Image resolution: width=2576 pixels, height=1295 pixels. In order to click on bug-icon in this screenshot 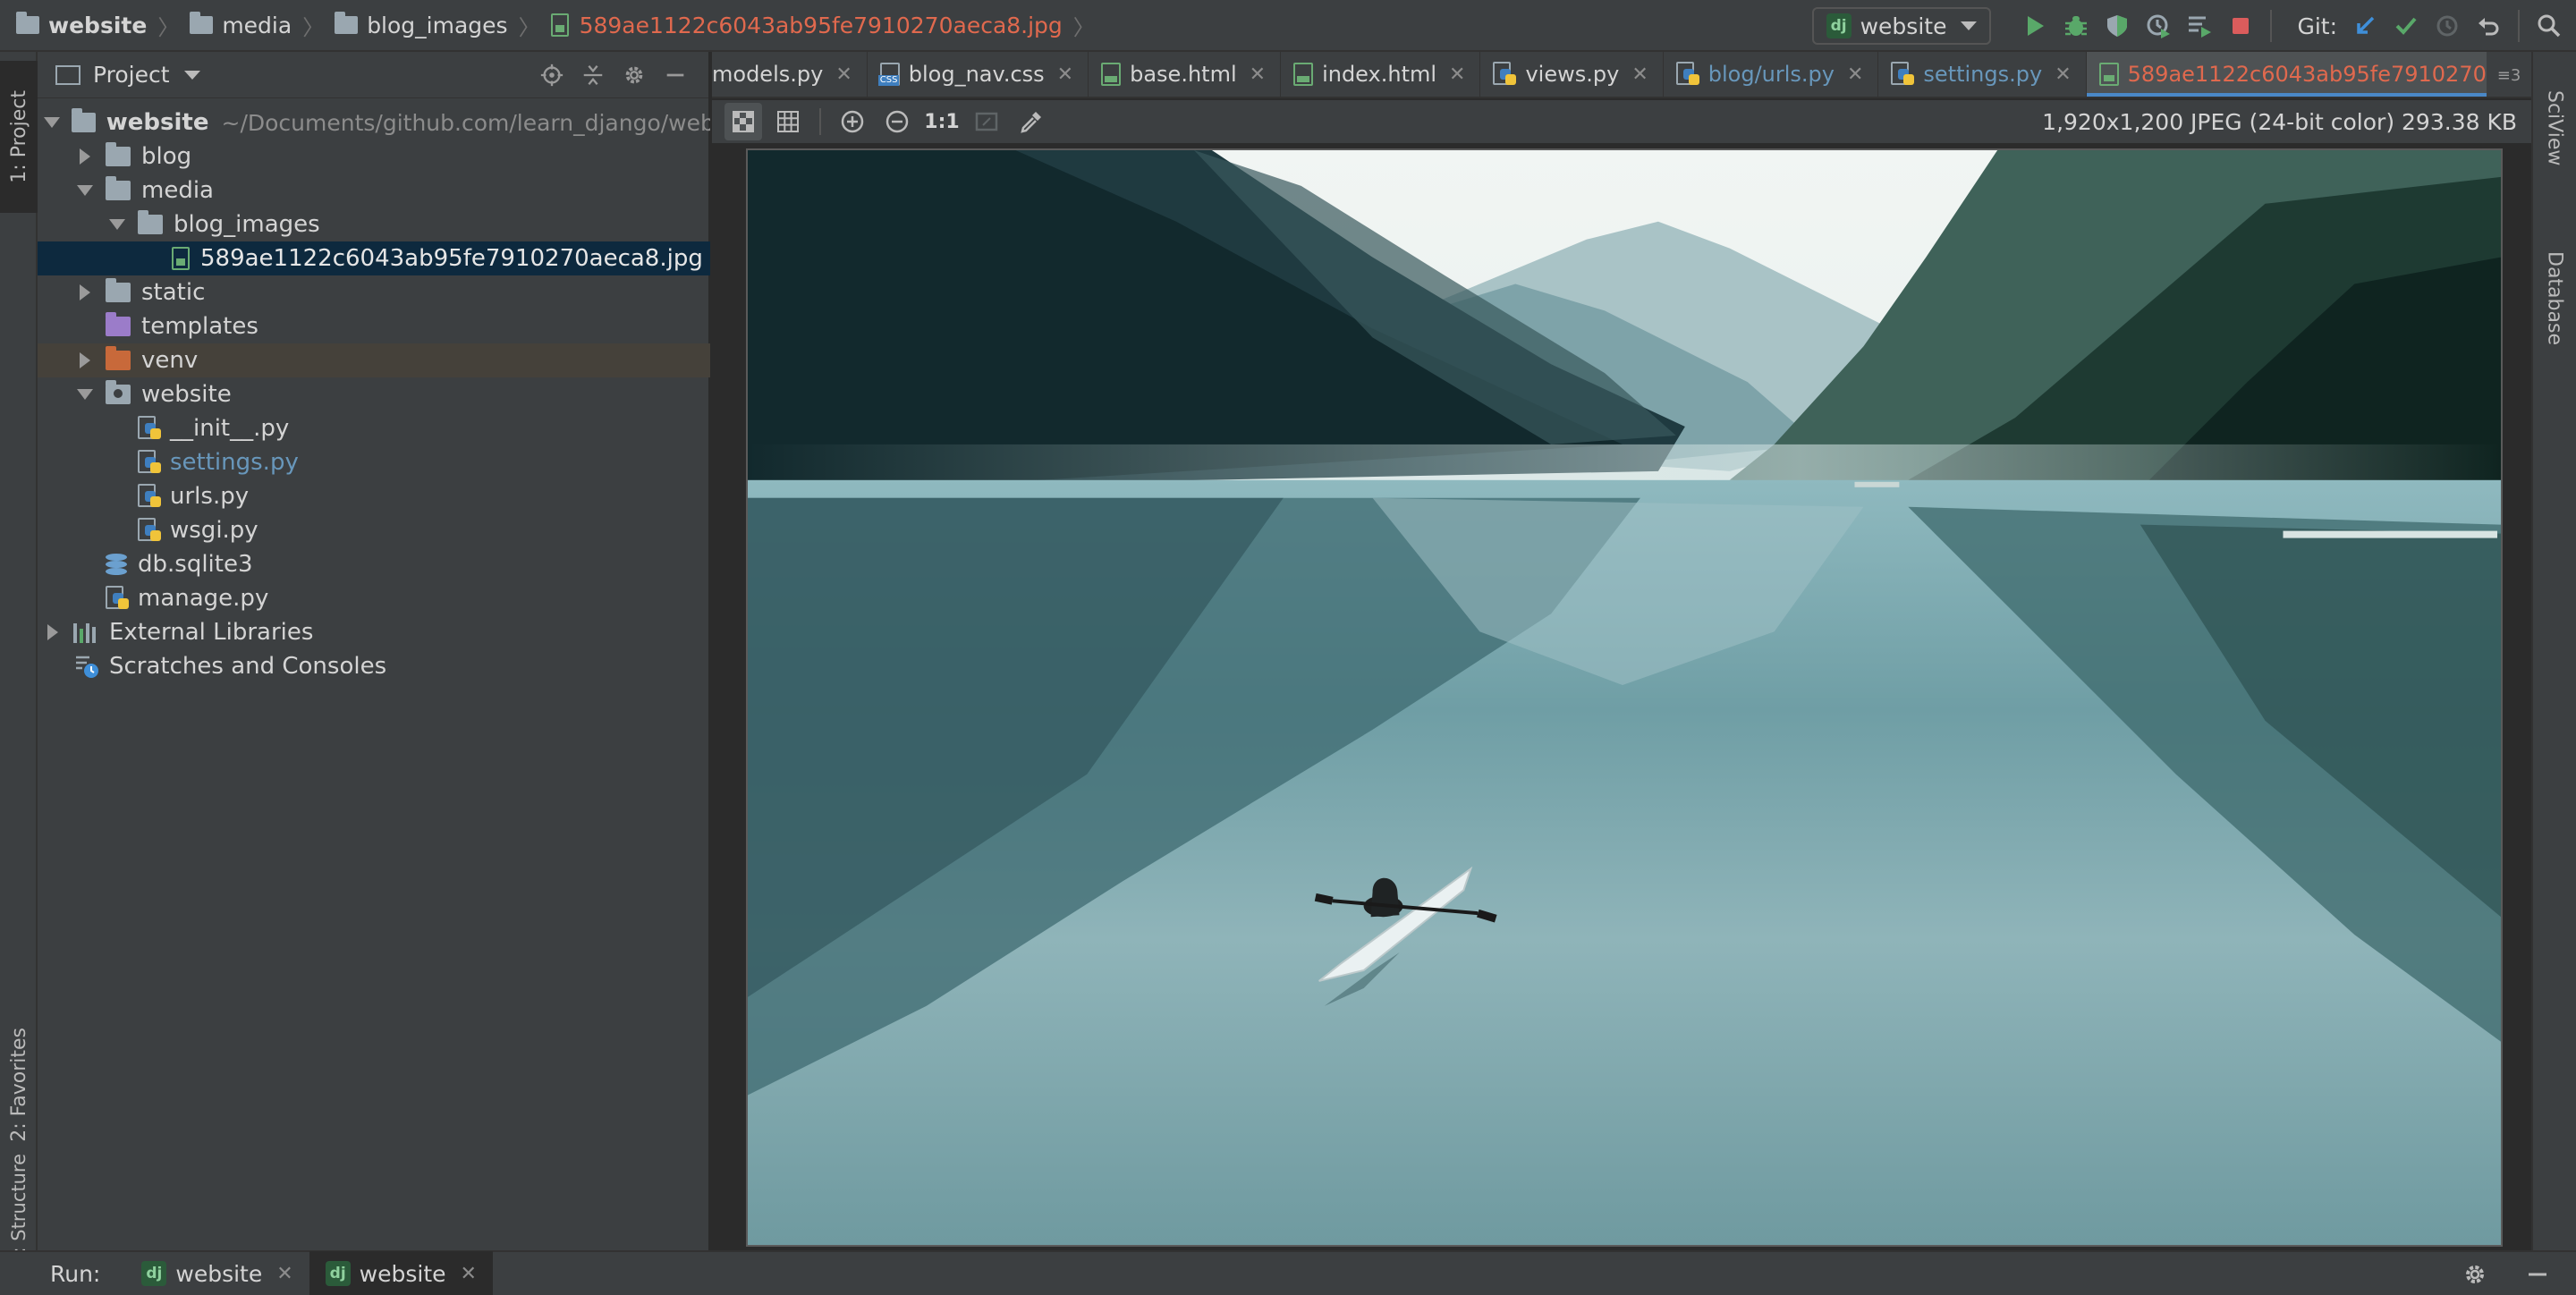, I will do `click(2076, 26)`.